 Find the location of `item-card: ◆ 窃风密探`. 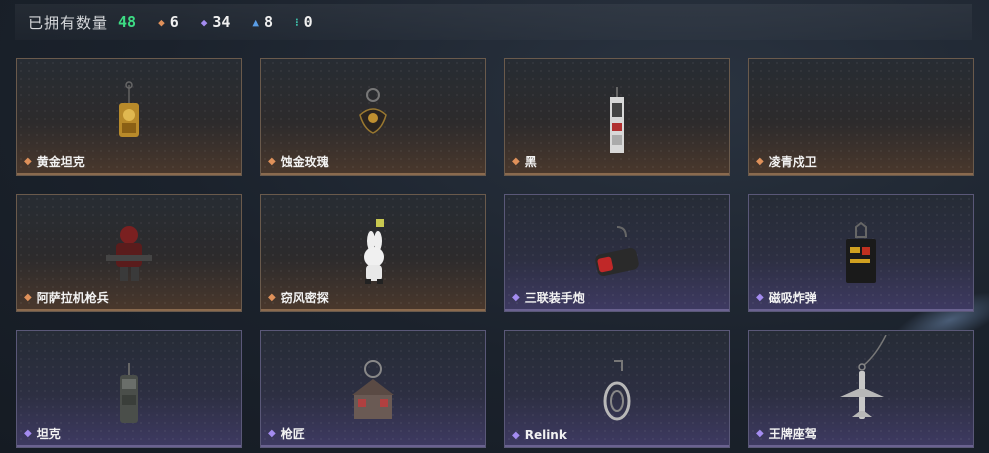

item-card: ◆ 窃风密探 is located at coordinates (373, 253).